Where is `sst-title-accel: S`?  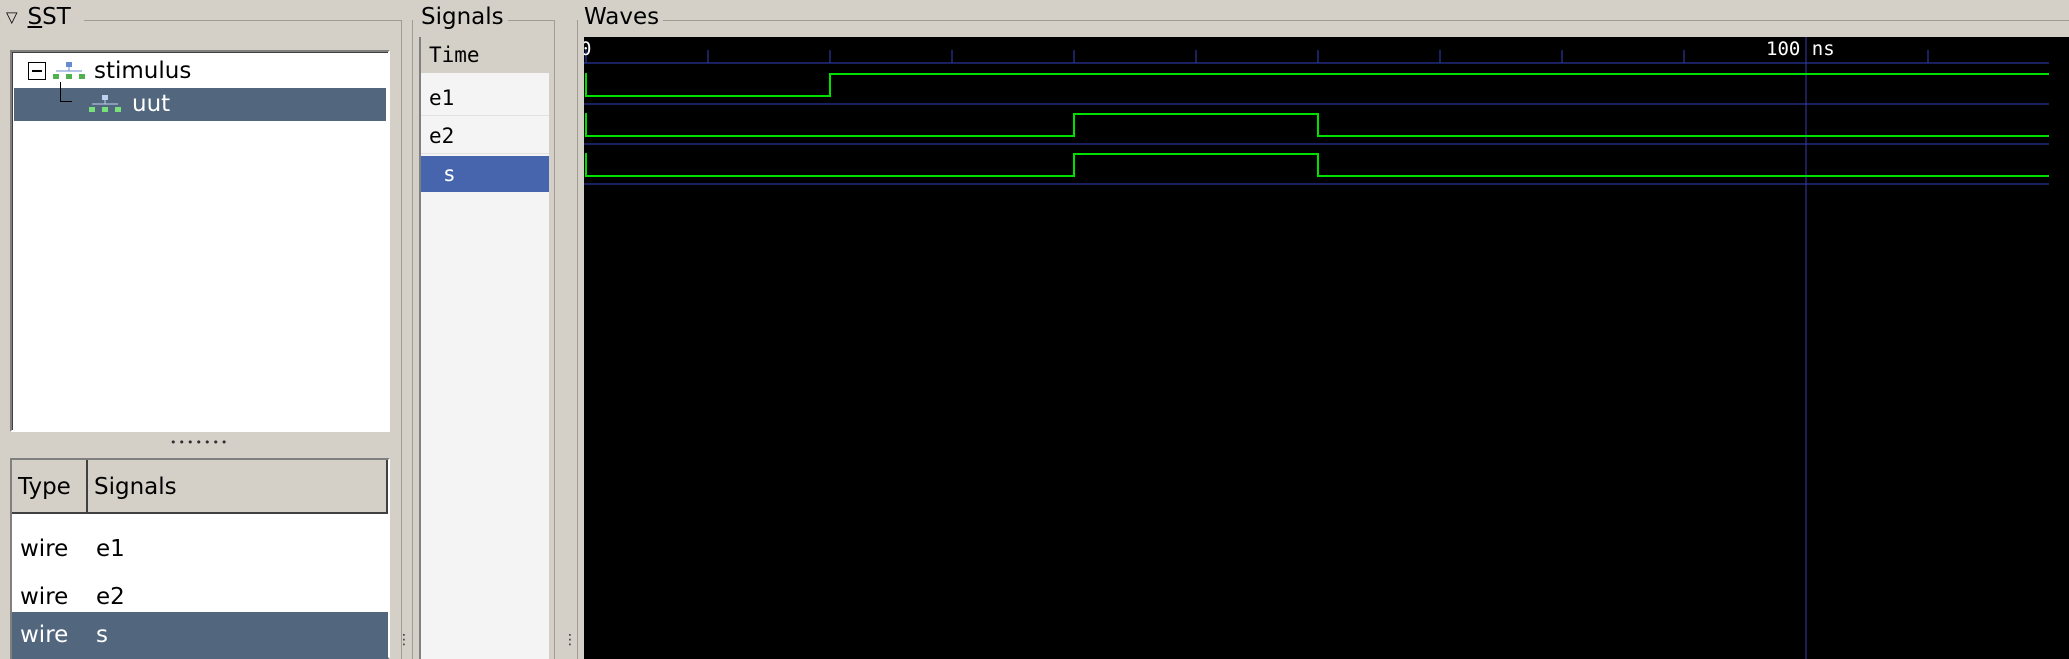
sst-title-accel: S is located at coordinates (35, 17).